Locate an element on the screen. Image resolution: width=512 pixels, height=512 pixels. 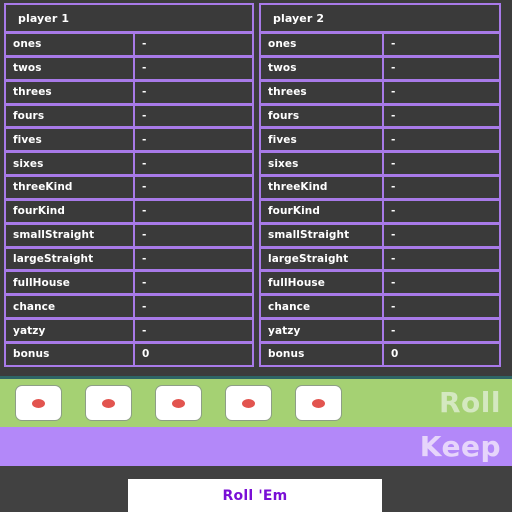
score-row-label: threes is located at coordinates (322, 92).